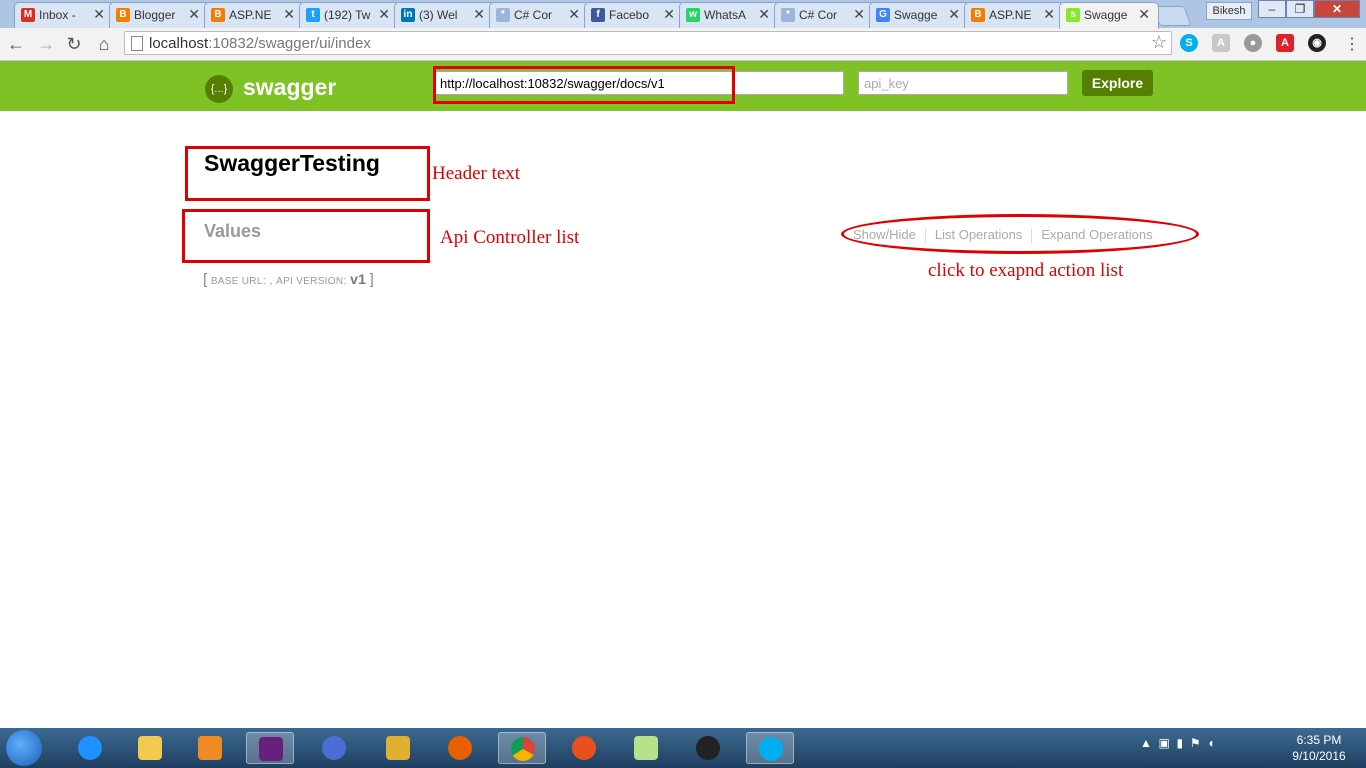 The width and height of the screenshot is (1366, 768). I want to click on swagger-logo-text: swagger, so click(289, 87).